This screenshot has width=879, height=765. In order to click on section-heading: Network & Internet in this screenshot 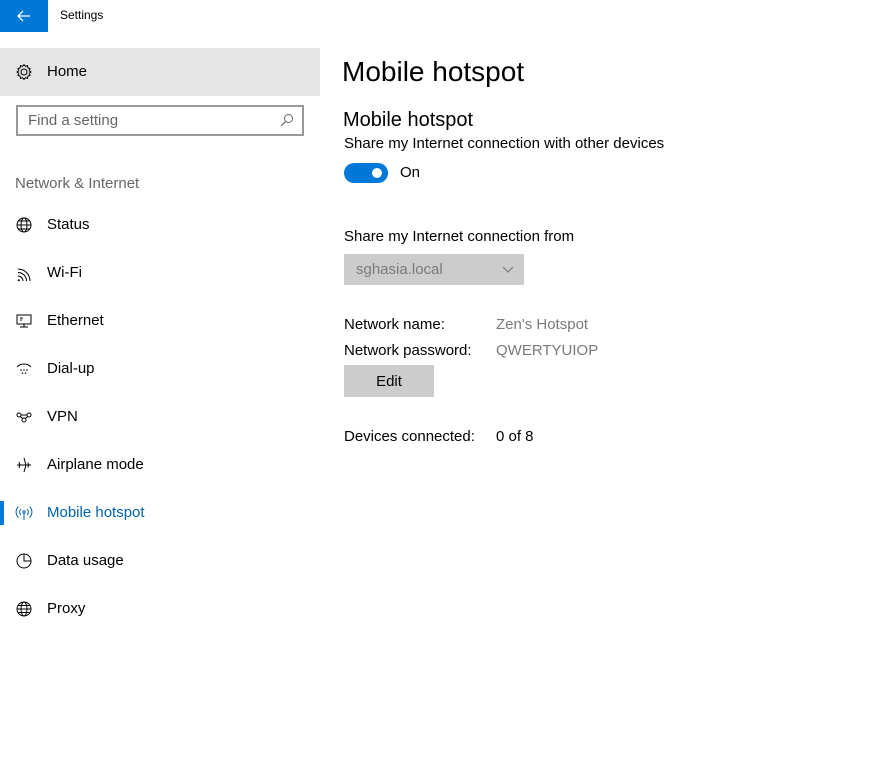, I will do `click(77, 183)`.